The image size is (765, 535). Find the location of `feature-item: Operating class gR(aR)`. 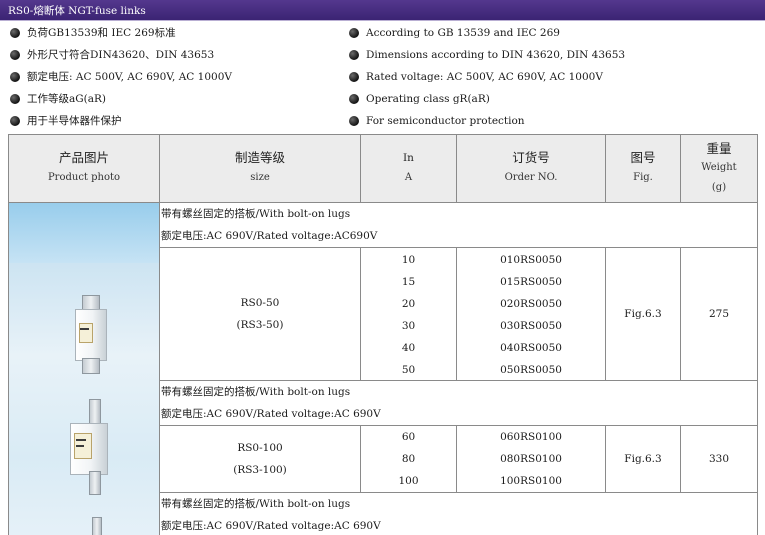

feature-item: Operating class gR(aR) is located at coordinates (487, 99).